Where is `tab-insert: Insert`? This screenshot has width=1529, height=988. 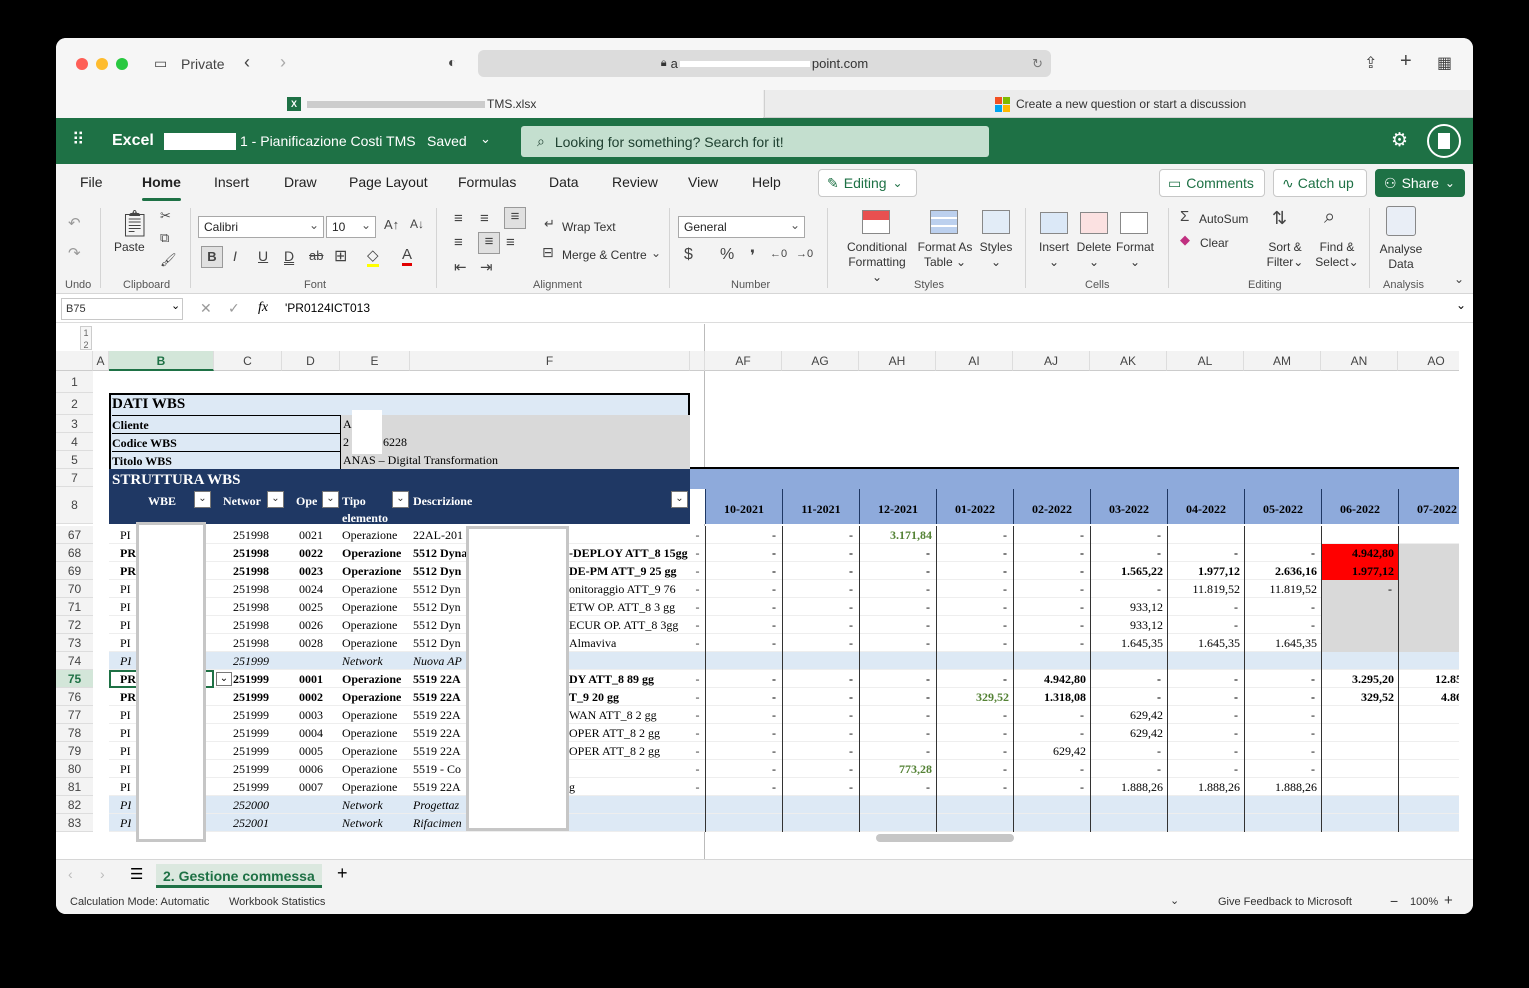
tab-insert: Insert is located at coordinates (231, 182).